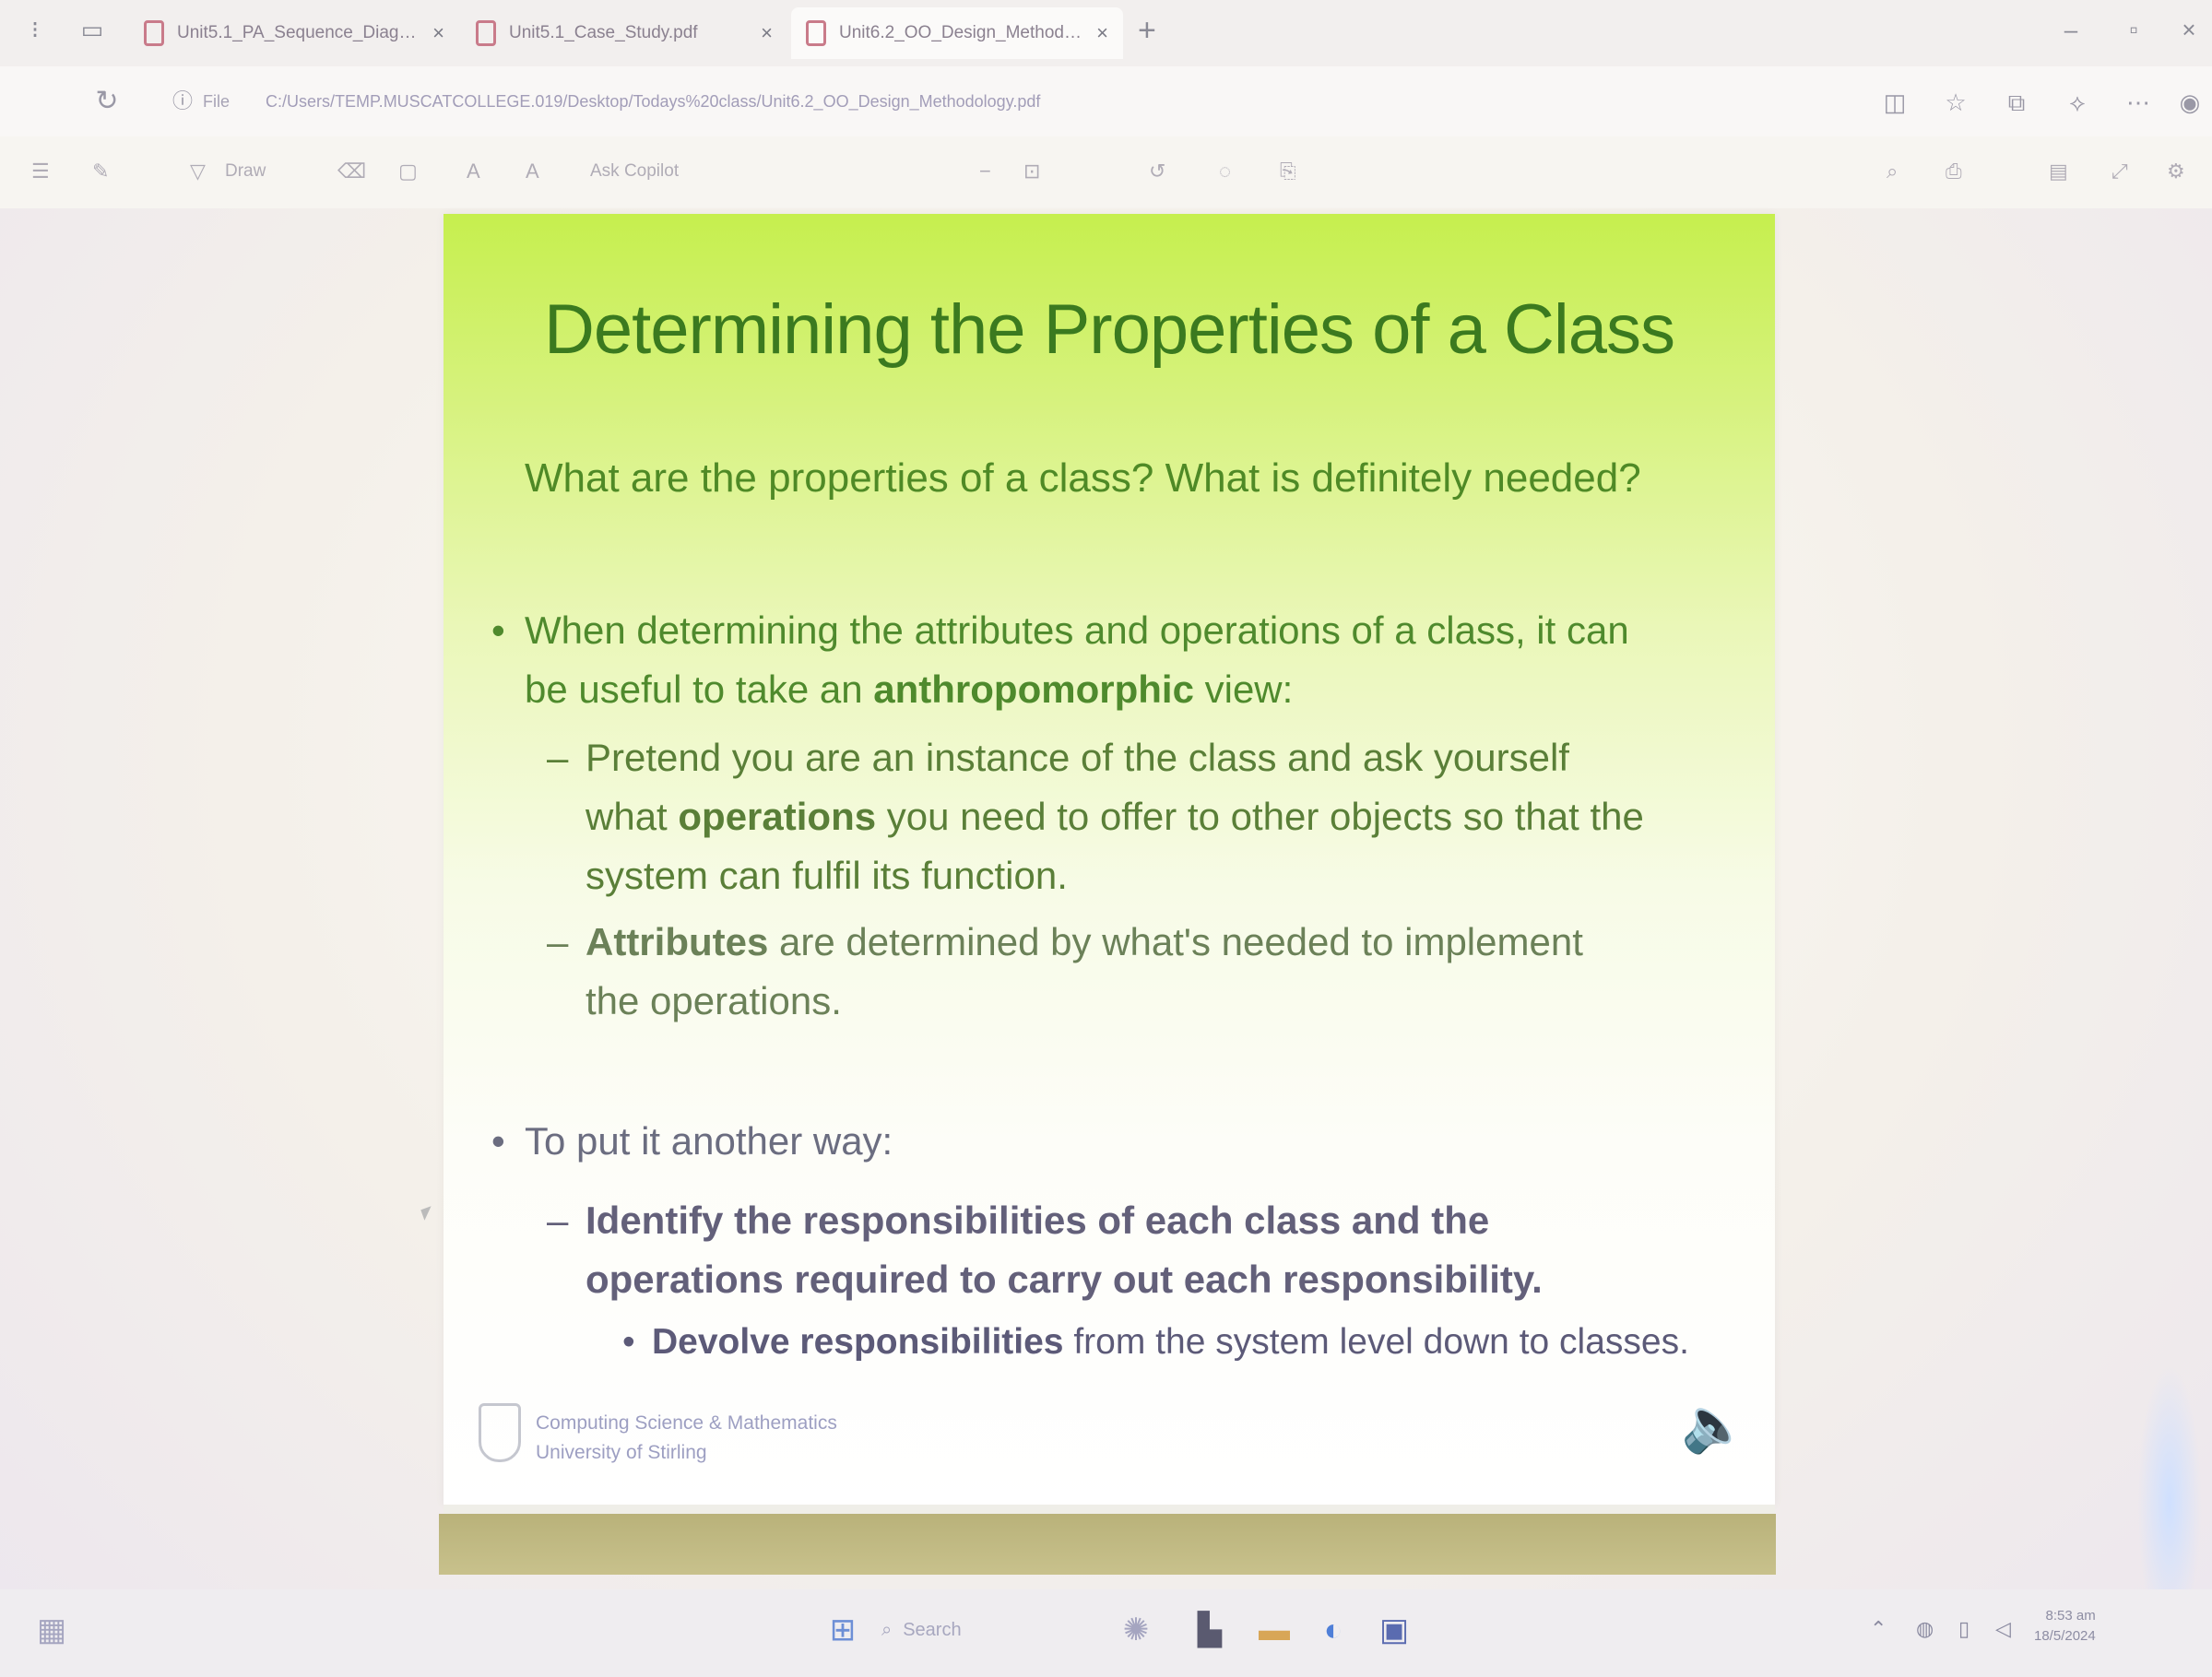 Image resolution: width=2212 pixels, height=1677 pixels. I want to click on clock-date: 18/5/2024, so click(2065, 1636).